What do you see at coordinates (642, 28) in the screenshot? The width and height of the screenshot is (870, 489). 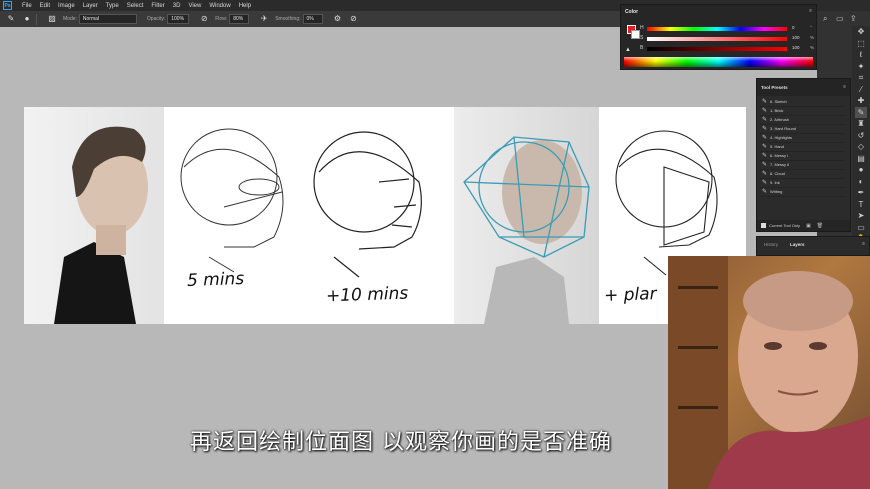 I see `hue-label: H` at bounding box center [642, 28].